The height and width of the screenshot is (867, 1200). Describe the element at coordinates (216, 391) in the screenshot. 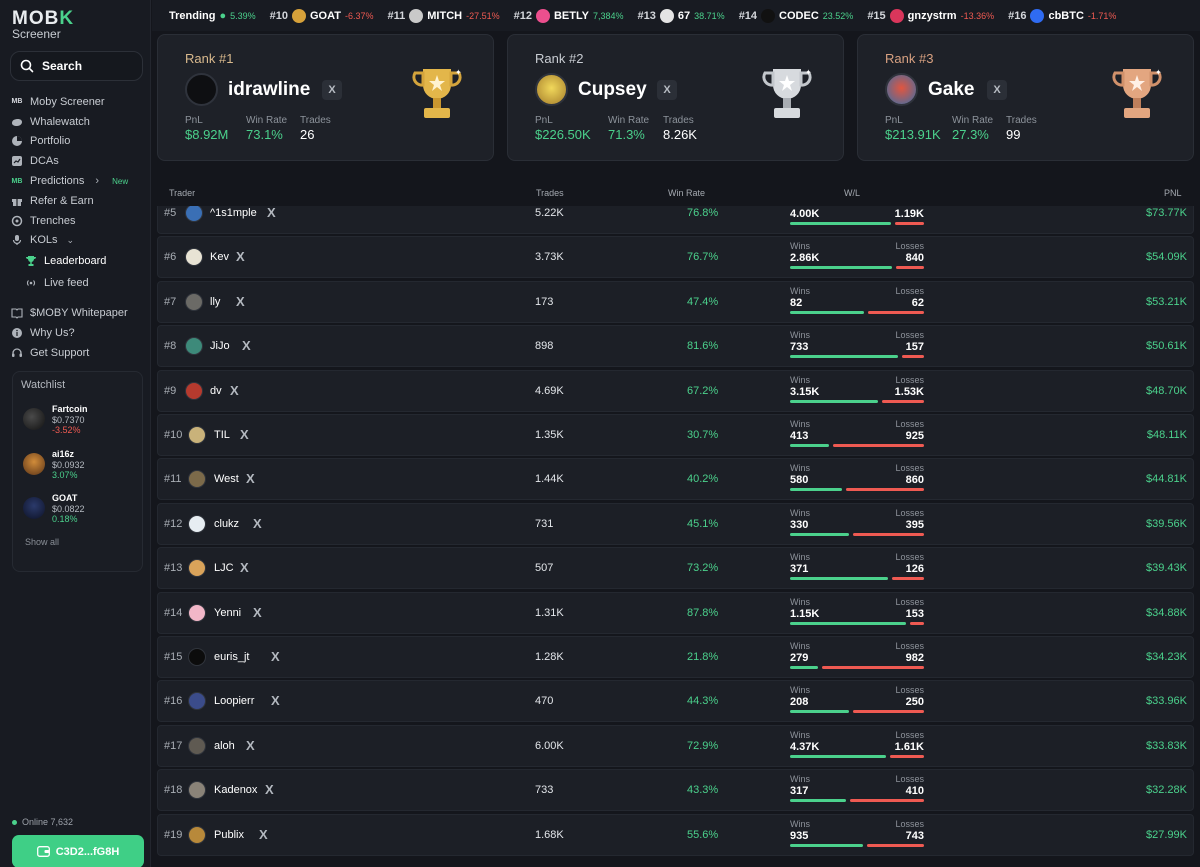

I see `trader-name: dv` at that location.